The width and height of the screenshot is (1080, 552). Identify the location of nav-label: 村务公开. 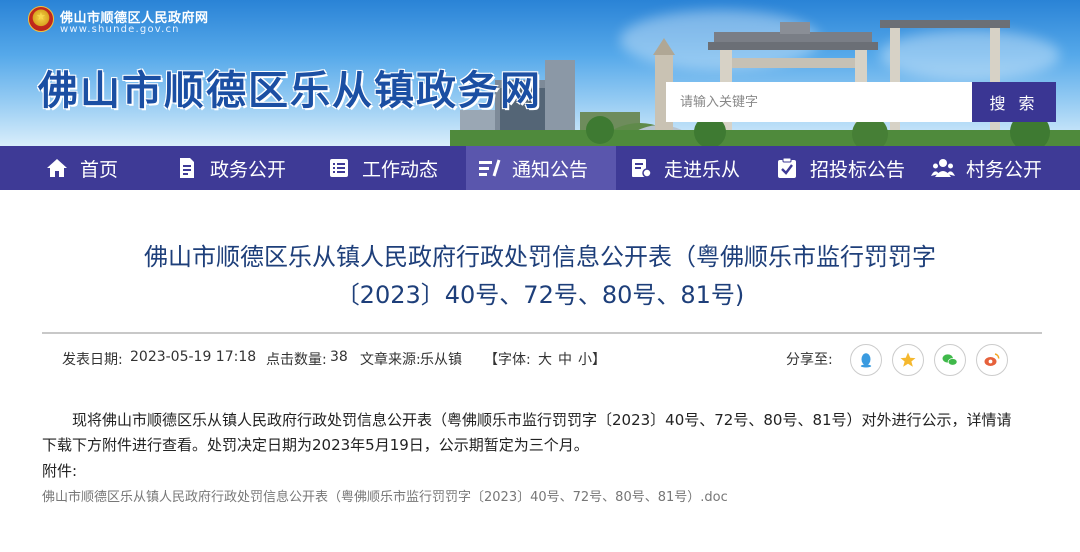
(1004, 169).